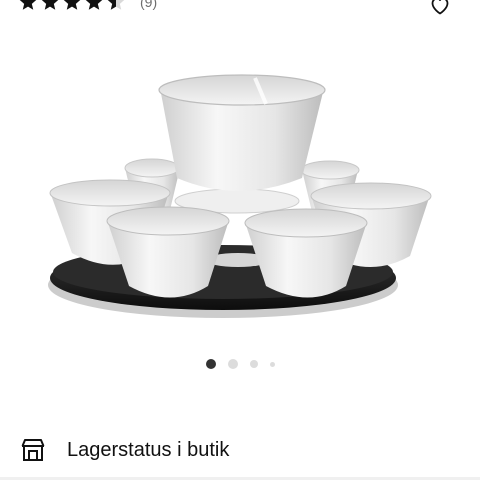 Image resolution: width=480 pixels, height=480 pixels. Describe the element at coordinates (148, 449) in the screenshot. I see `store-availability-label: Lagerstatus i butik` at that location.